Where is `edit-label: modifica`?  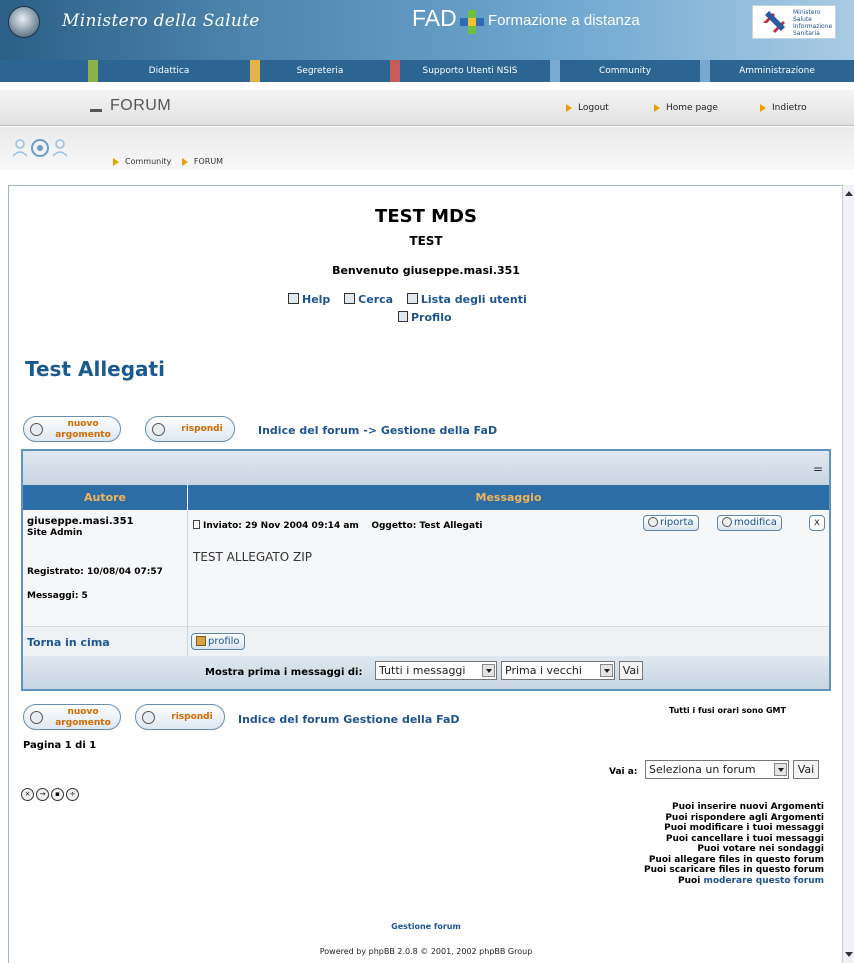
edit-label: modifica is located at coordinates (755, 522).